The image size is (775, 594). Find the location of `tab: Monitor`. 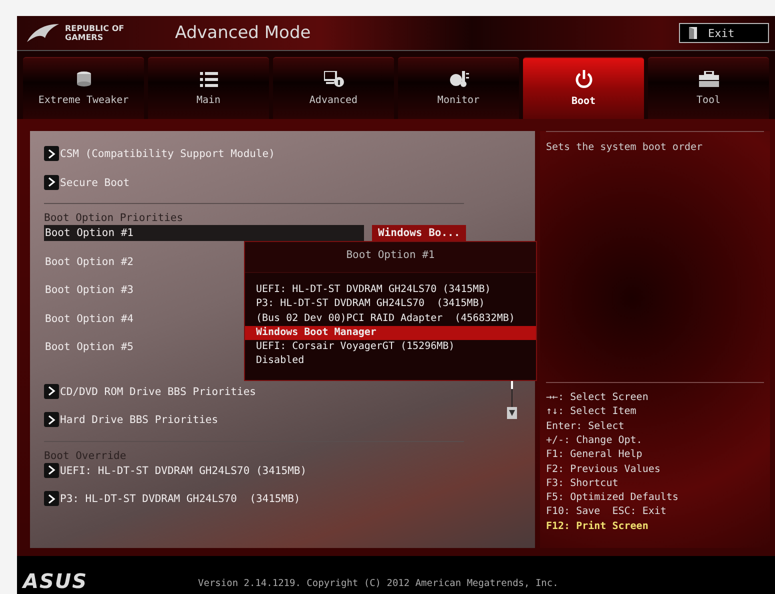

tab: Monitor is located at coordinates (458, 88).